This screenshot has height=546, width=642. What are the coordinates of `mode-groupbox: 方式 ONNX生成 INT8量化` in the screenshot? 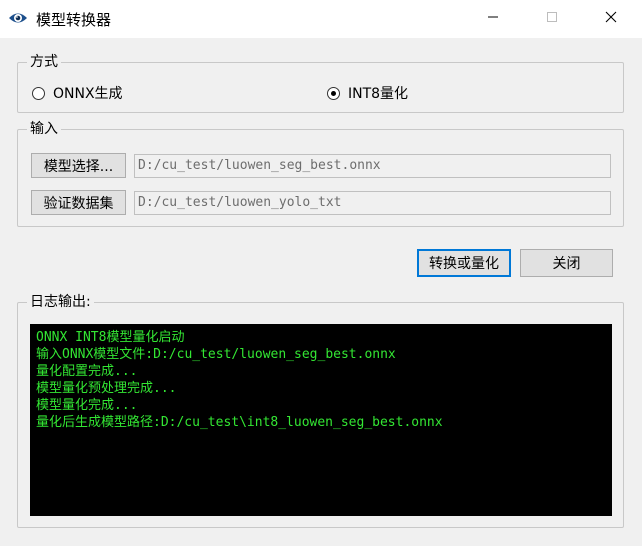 It's located at (320, 82).